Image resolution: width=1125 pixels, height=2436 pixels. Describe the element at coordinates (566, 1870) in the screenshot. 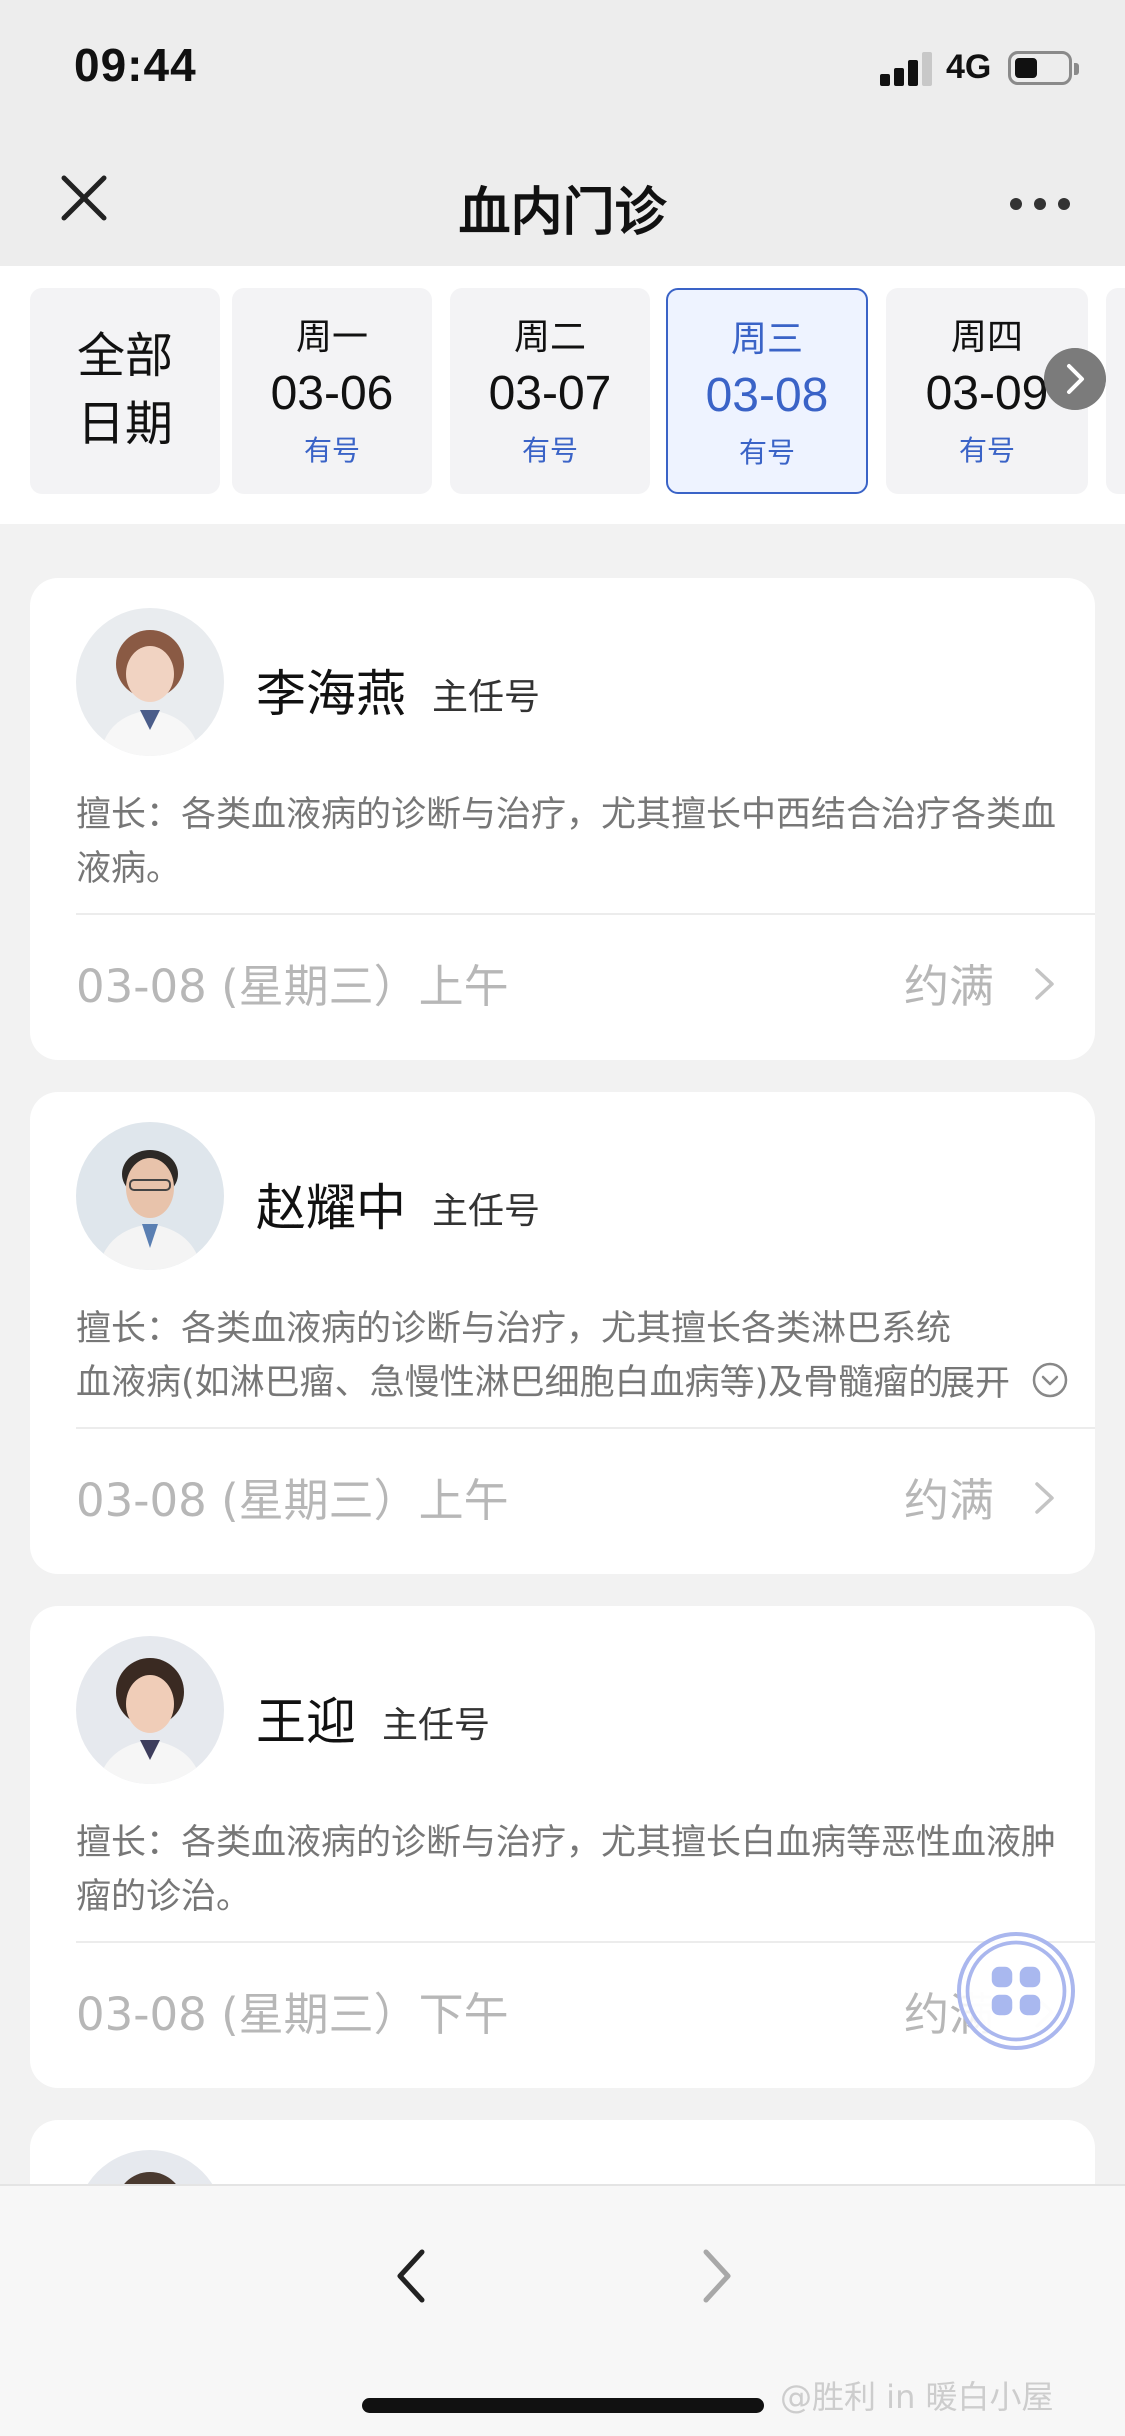

I see `doctor-specialty: 擅长：各类血液病的诊断与治疗，尤其擅长白血病等恶性血液肿瘤的诊治。` at that location.